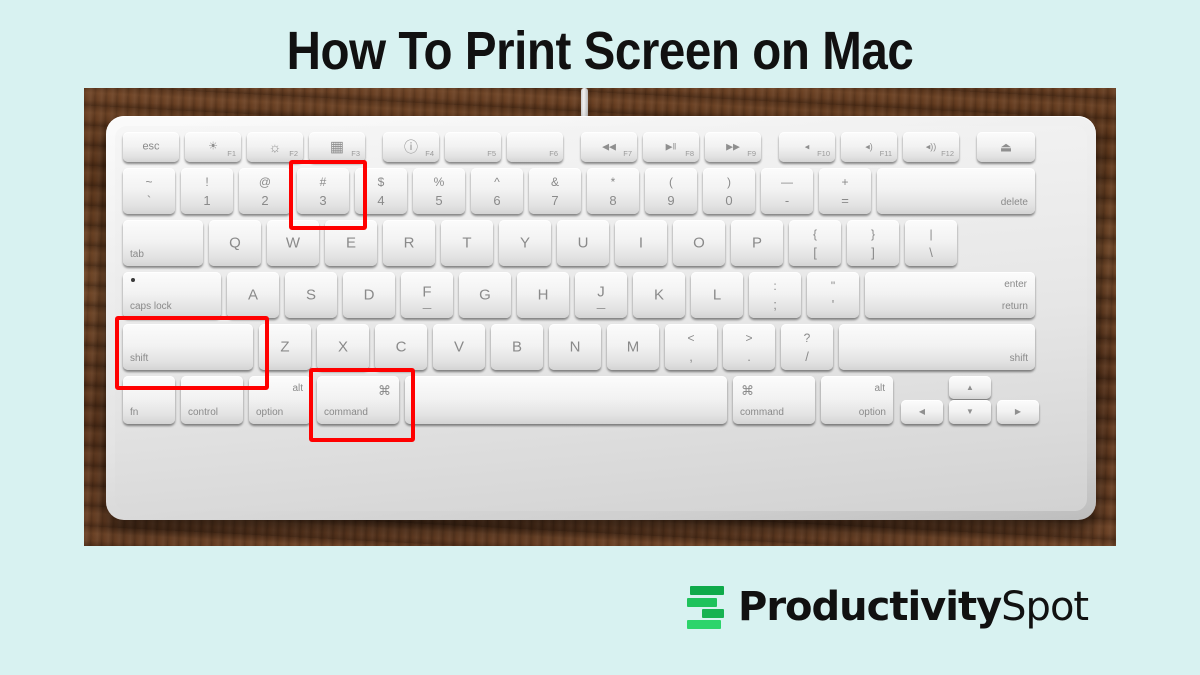  What do you see at coordinates (613, 191) in the screenshot?
I see `key-8: * 8` at bounding box center [613, 191].